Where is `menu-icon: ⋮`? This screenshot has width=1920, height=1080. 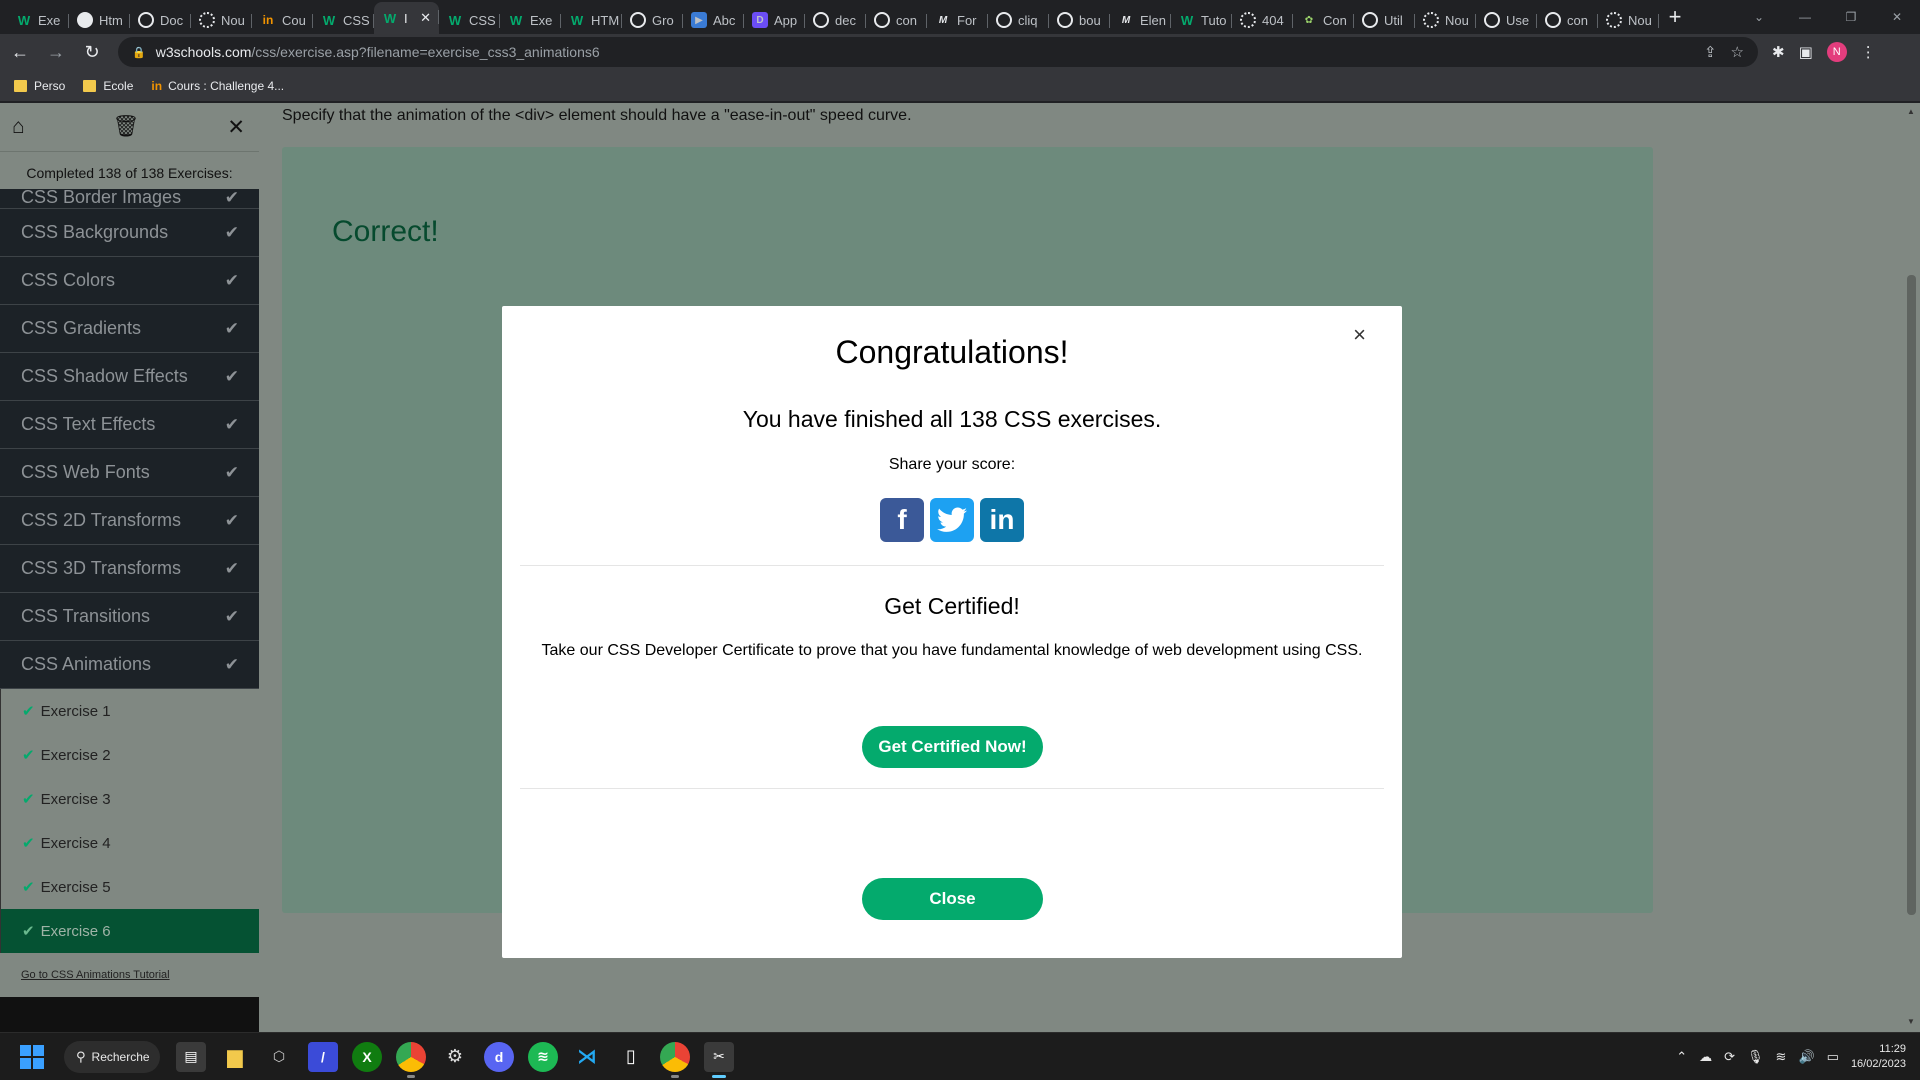 menu-icon: ⋮ is located at coordinates (1868, 52).